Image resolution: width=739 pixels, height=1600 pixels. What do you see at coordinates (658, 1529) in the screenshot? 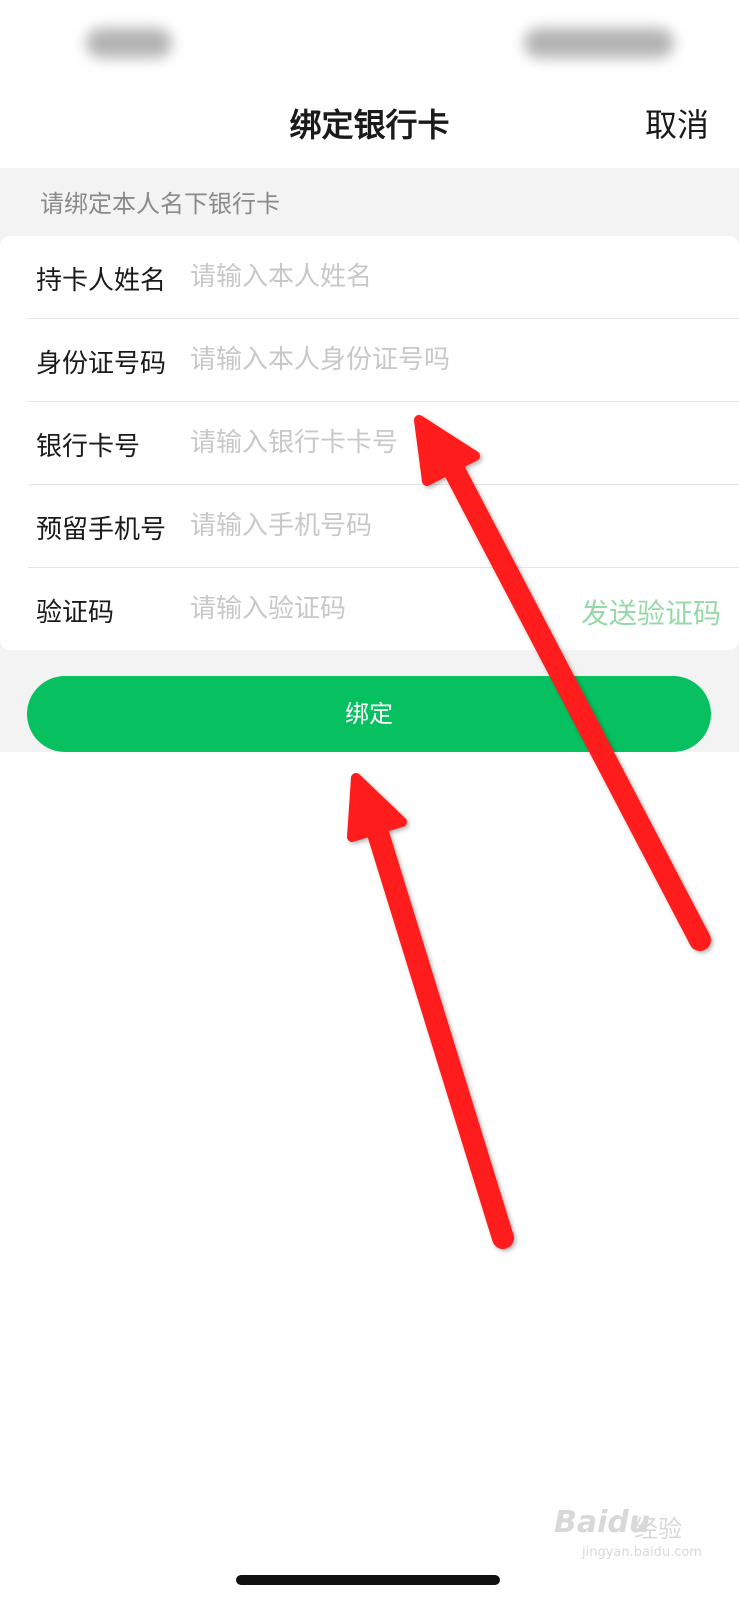
I see `watermark-cn-text: 经验` at bounding box center [658, 1529].